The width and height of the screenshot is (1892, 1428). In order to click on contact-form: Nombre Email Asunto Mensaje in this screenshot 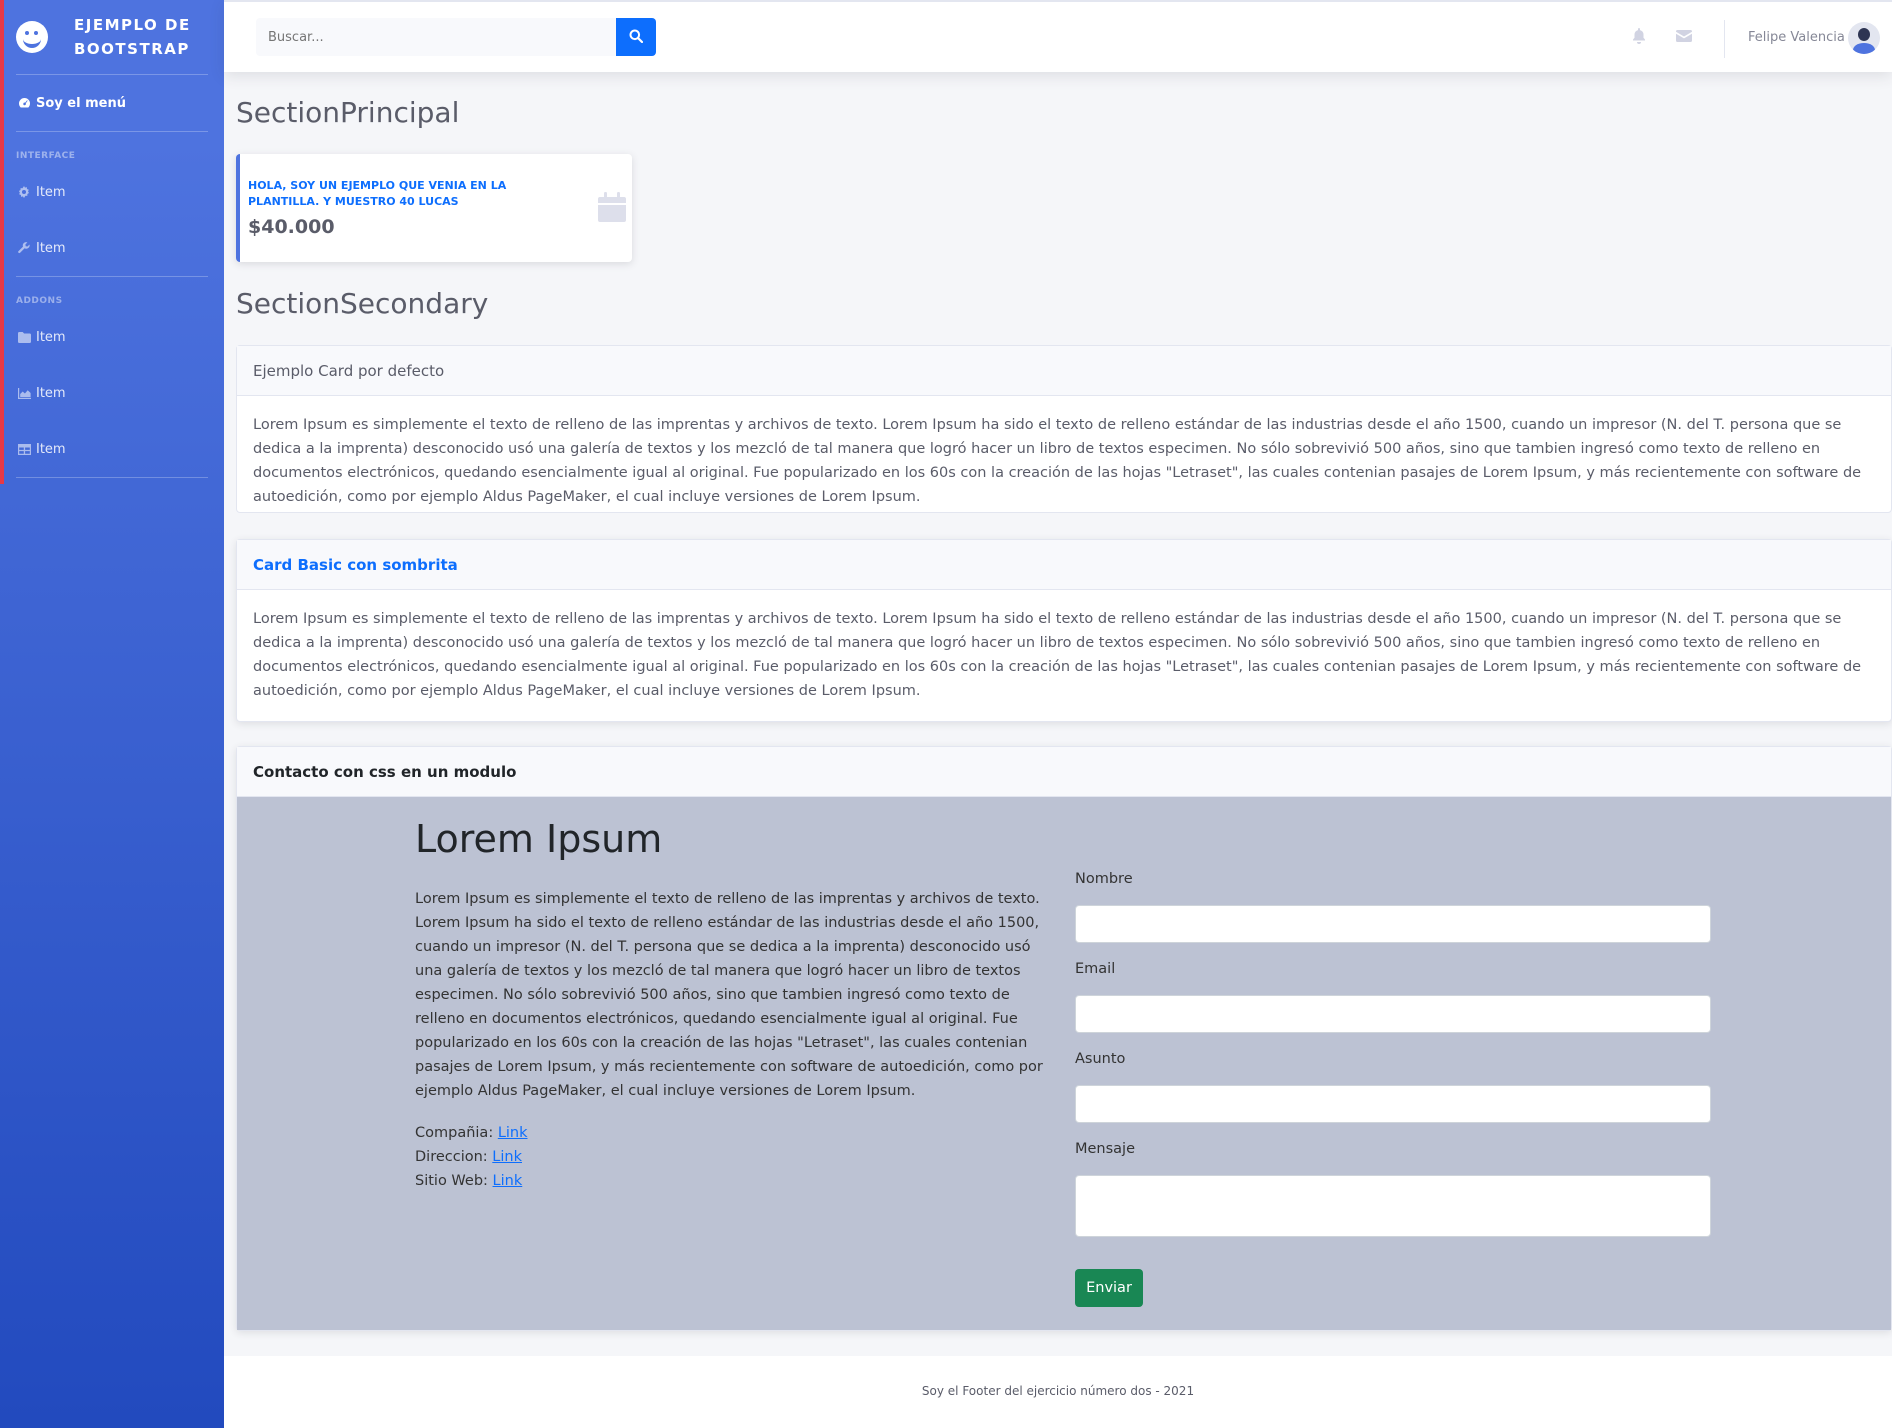, I will do `click(1393, 1054)`.